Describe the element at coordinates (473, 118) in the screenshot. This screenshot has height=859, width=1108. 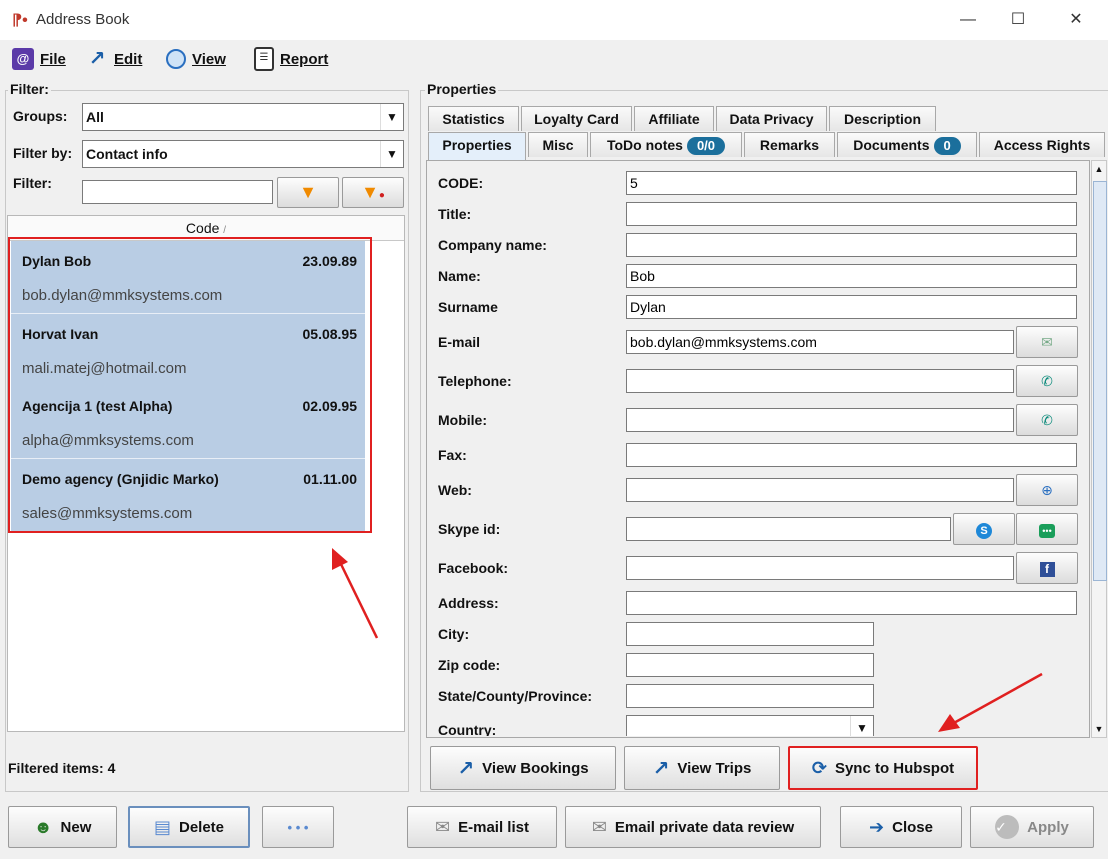
I see `tab-statistics: Statistics` at that location.